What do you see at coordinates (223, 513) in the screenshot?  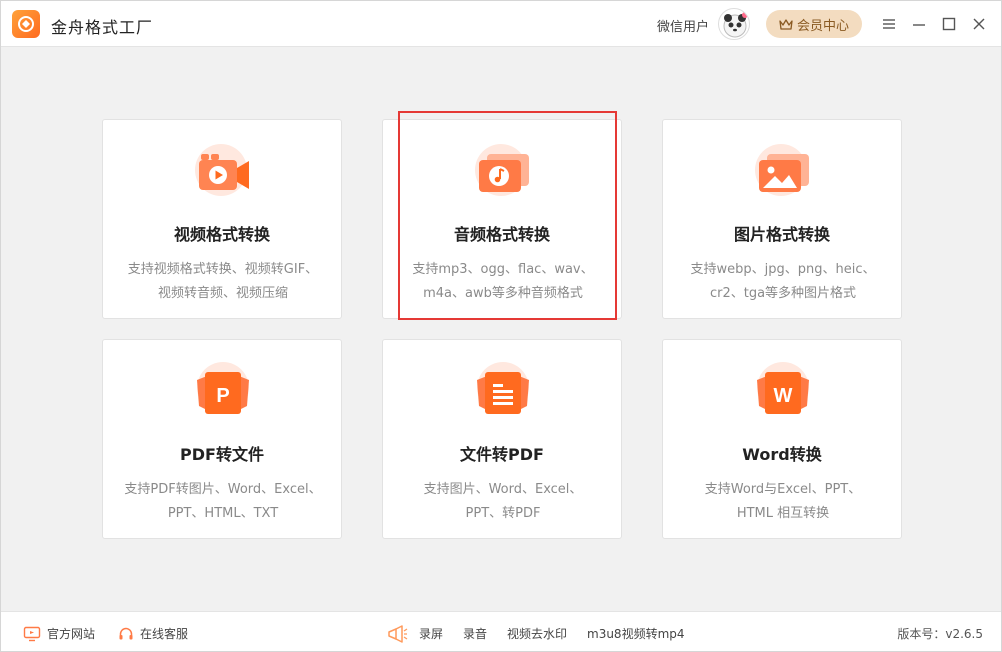 I see `card-desc-line: PPT、HTML、TXT` at bounding box center [223, 513].